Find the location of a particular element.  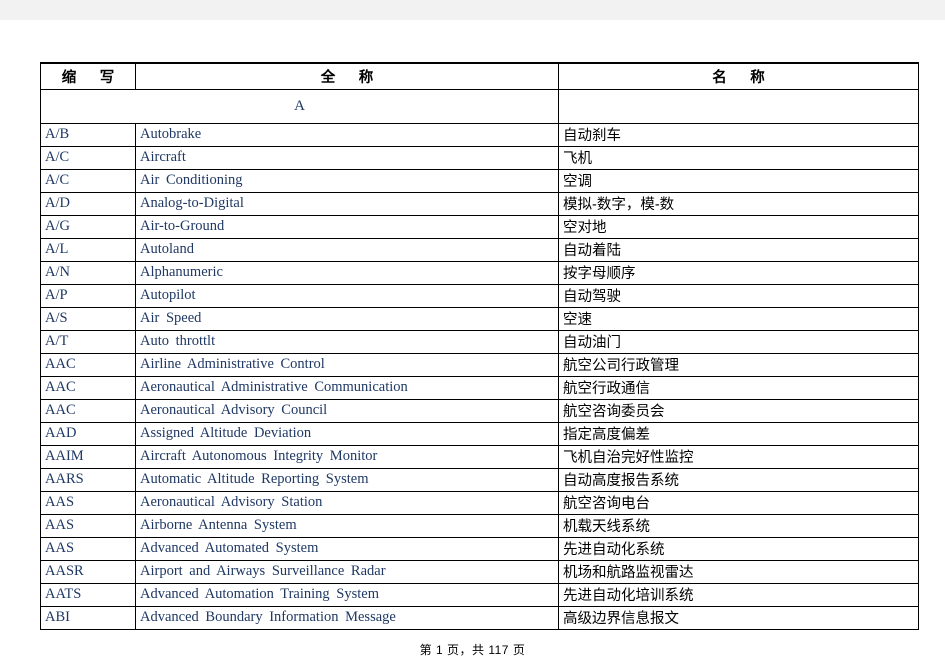

cell-full-name: Alphanumeric is located at coordinates (347, 272).